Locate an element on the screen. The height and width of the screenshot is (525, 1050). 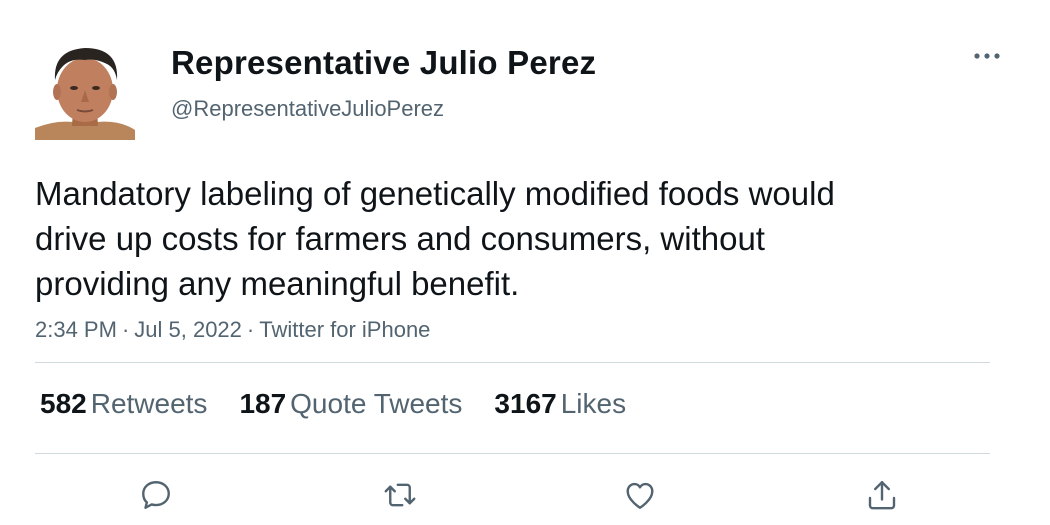
likes-count: 3167 is located at coordinates (525, 403).